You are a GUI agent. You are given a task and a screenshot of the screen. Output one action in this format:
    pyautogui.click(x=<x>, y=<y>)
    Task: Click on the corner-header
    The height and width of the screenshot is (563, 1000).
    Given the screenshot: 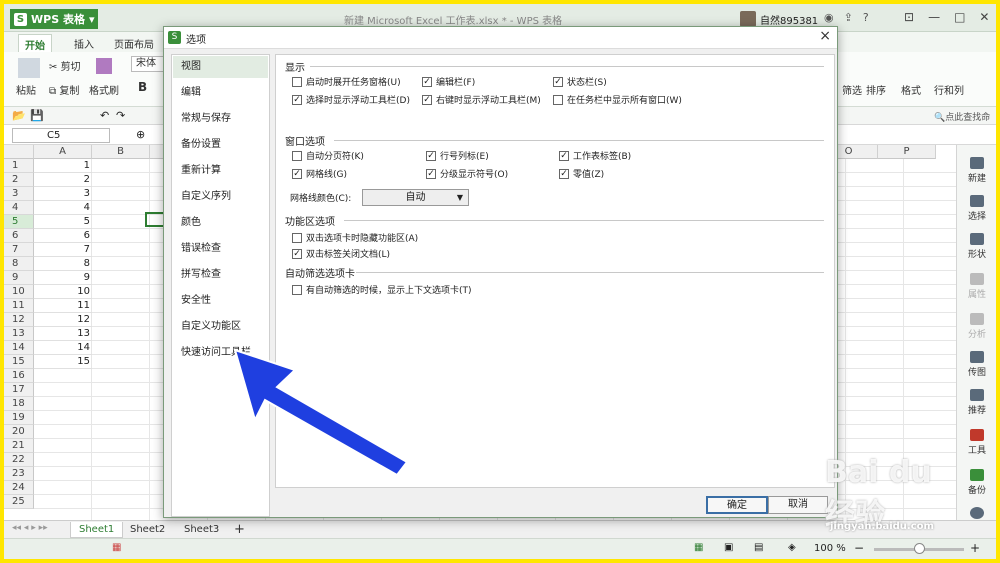 What is the action you would take?
    pyautogui.click(x=19, y=152)
    